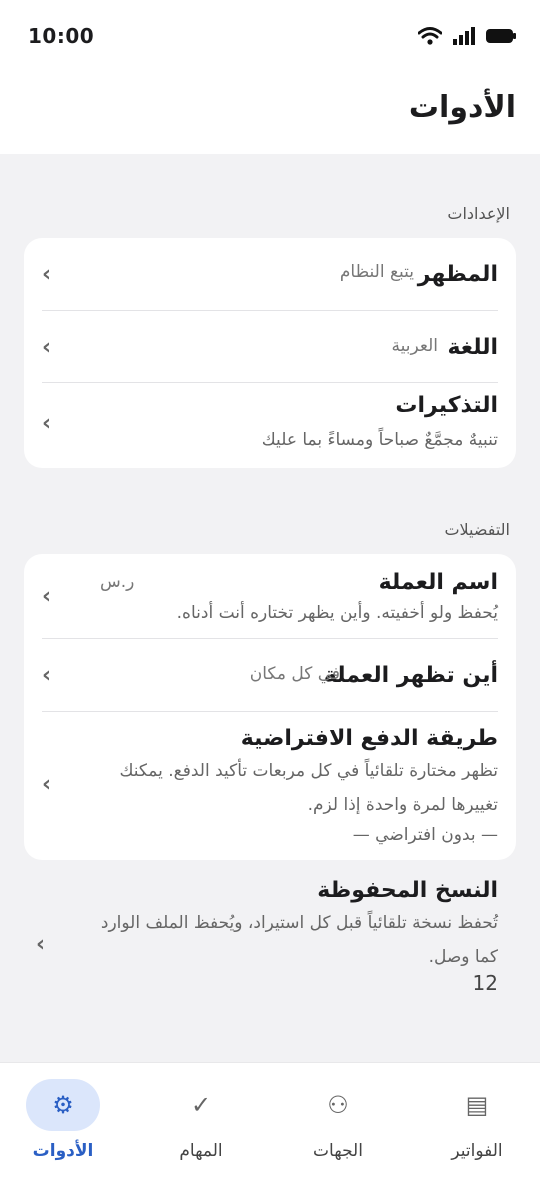 The height and width of the screenshot is (1181, 540). What do you see at coordinates (430, 36) in the screenshot?
I see `wifi-icon` at bounding box center [430, 36].